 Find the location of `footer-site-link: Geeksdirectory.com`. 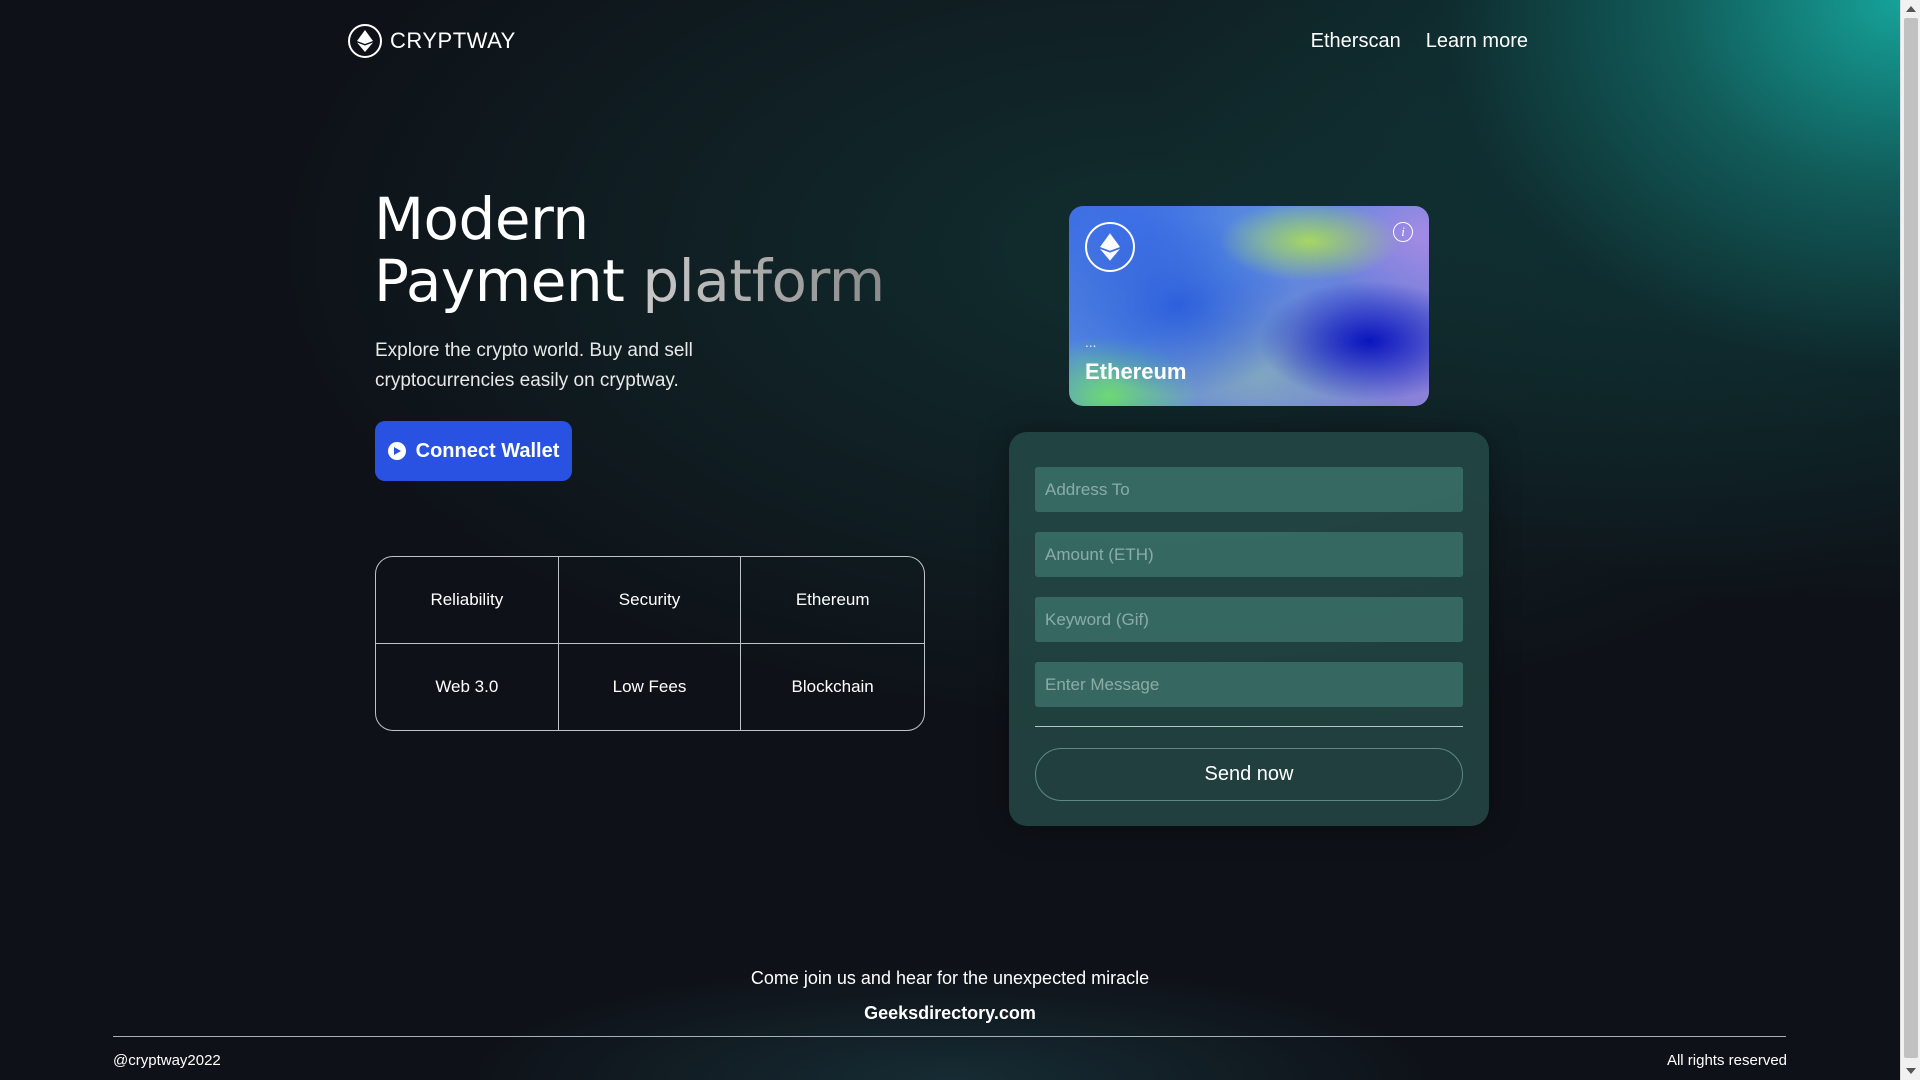

footer-site-link: Geeksdirectory.com is located at coordinates (950, 1013).